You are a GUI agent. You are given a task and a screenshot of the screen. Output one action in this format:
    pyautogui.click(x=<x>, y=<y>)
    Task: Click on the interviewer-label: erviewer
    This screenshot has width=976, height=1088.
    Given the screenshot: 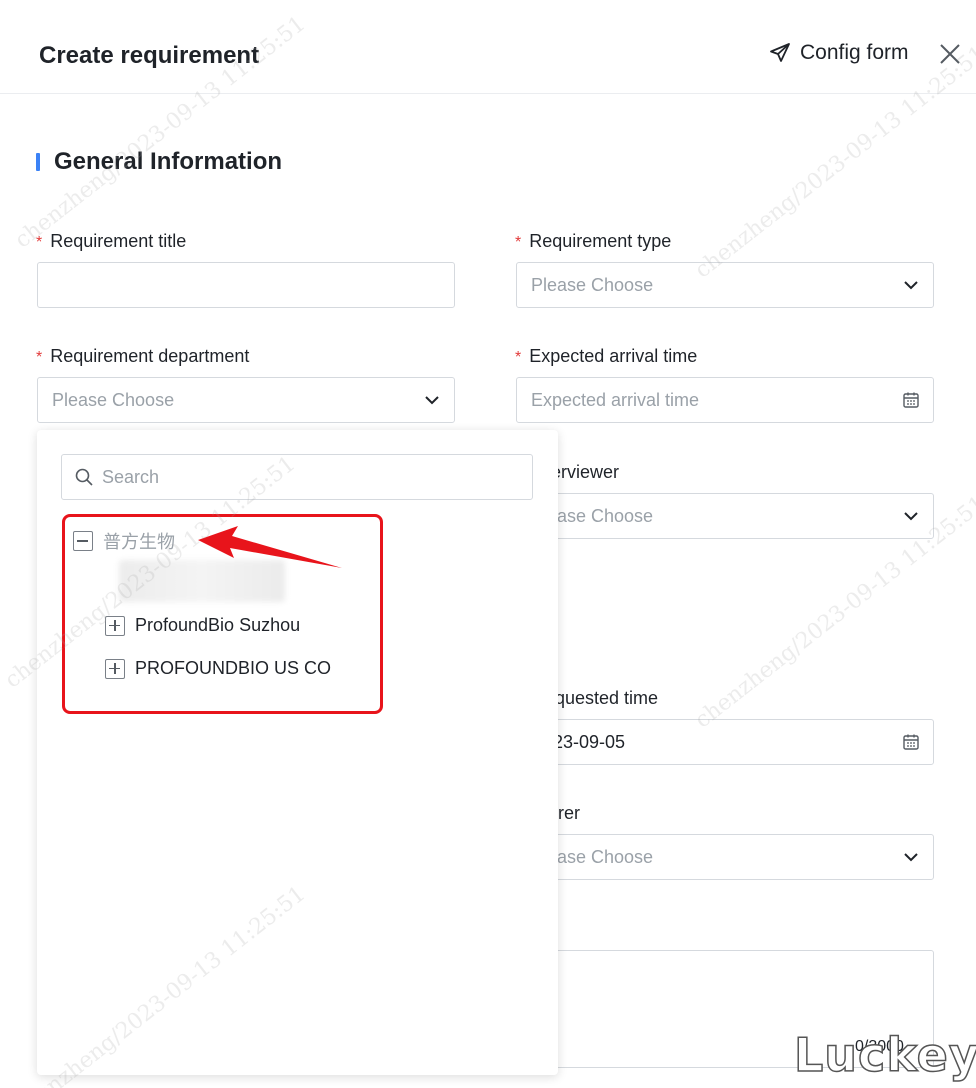 What is the action you would take?
    pyautogui.click(x=585, y=472)
    